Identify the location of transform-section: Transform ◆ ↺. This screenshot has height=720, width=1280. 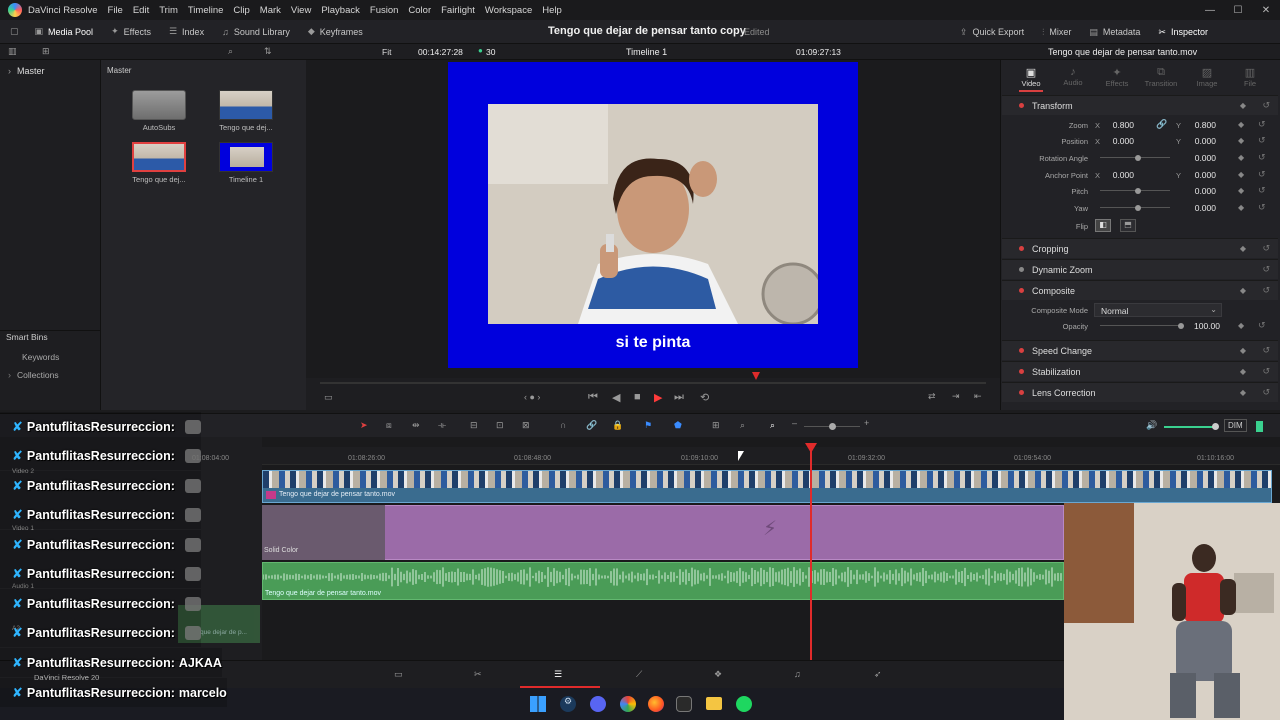
(1140, 105).